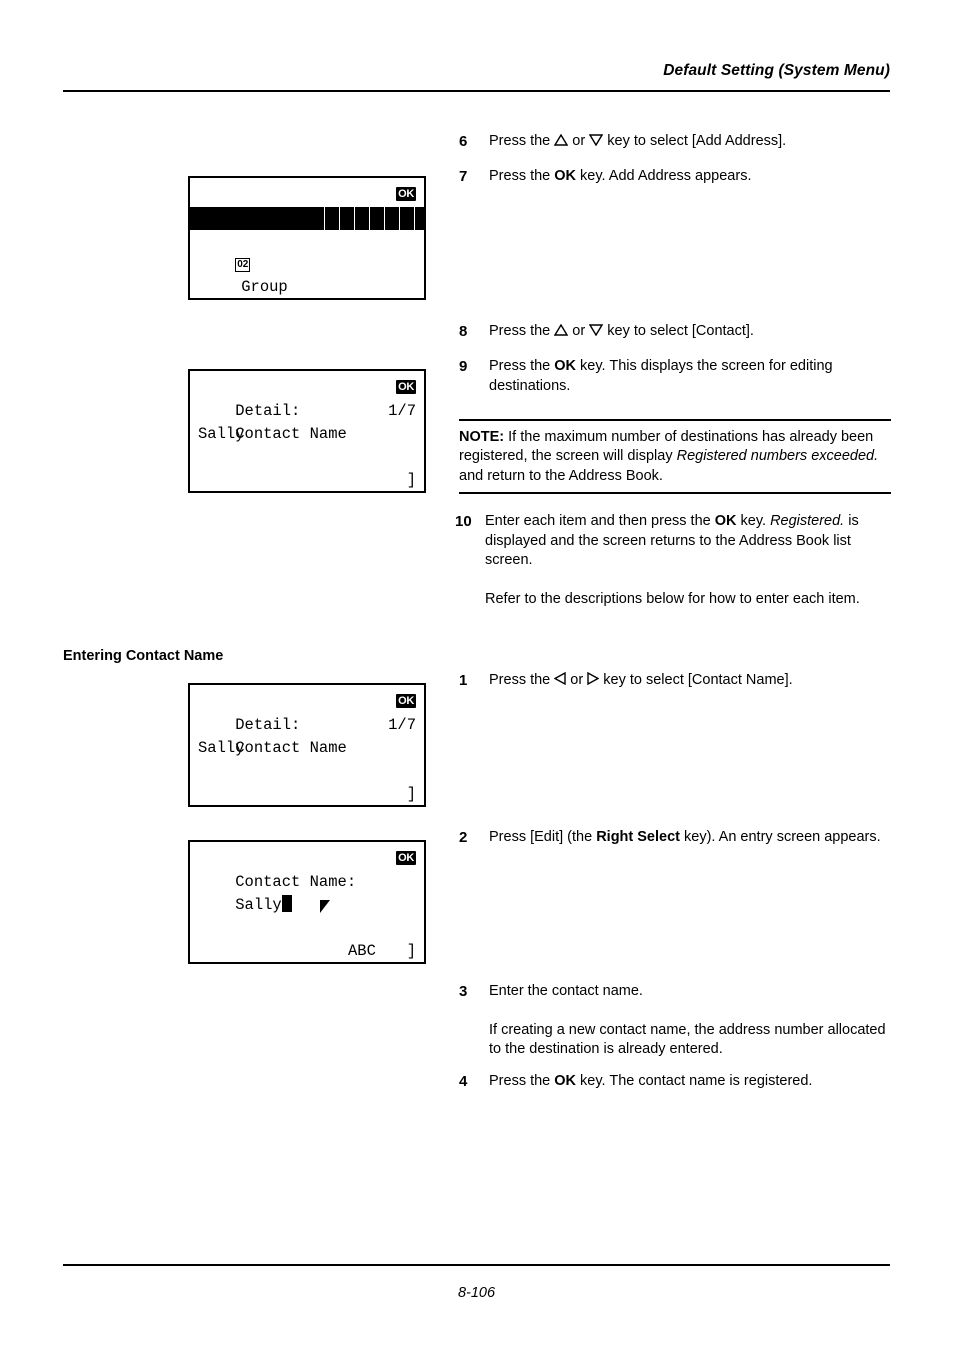 The height and width of the screenshot is (1350, 954). What do you see at coordinates (463, 837) in the screenshot?
I see `step-number: 2` at bounding box center [463, 837].